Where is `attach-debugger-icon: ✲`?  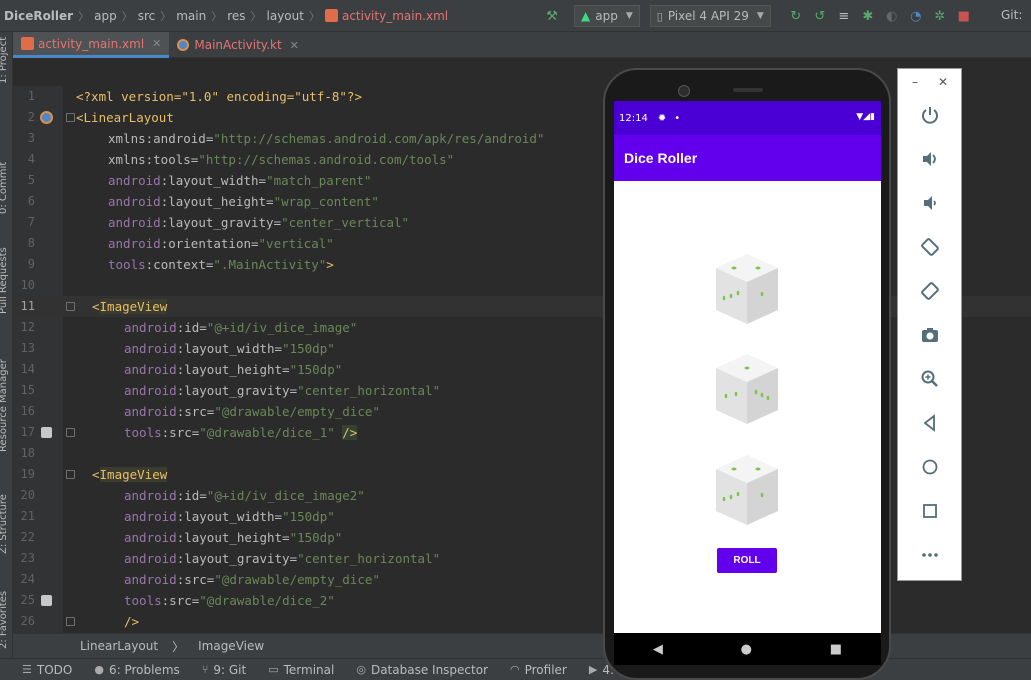 attach-debugger-icon: ✲ is located at coordinates (940, 16).